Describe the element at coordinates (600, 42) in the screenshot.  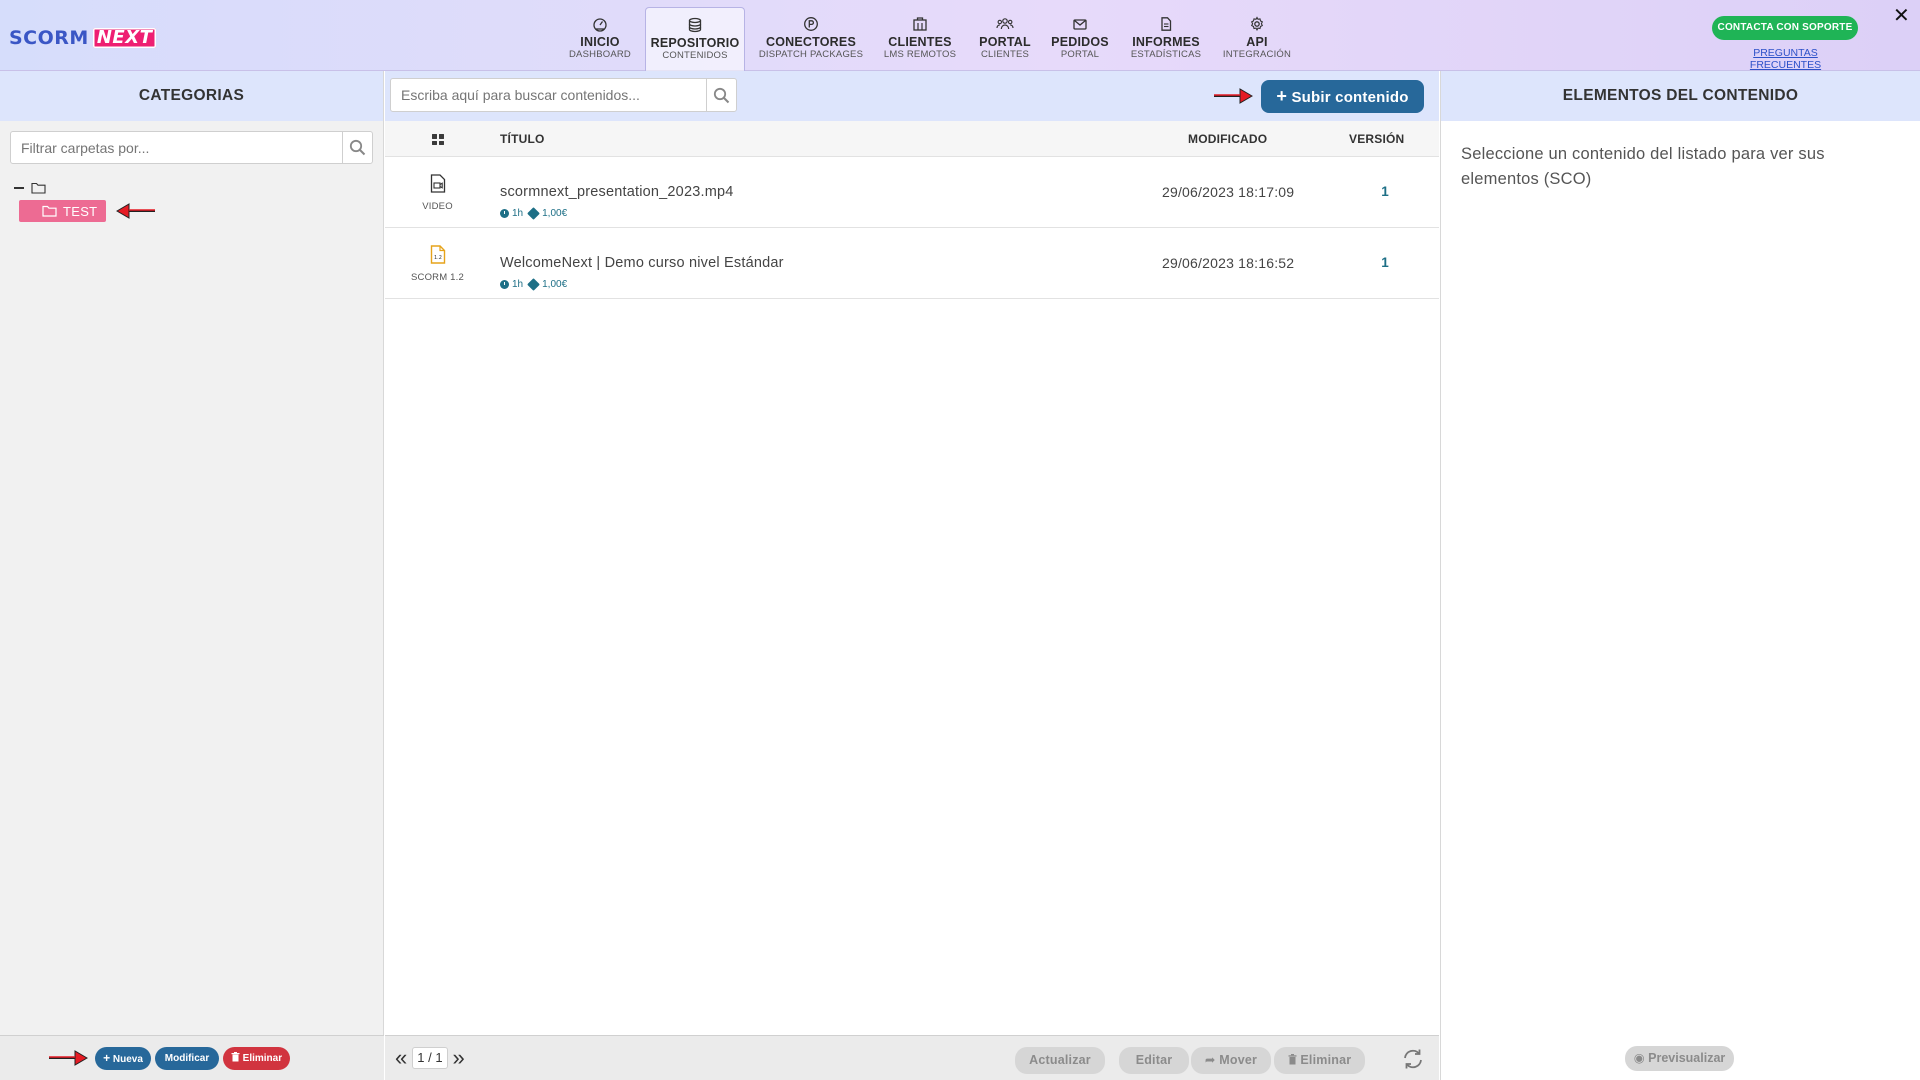
I see `nav-label: INICIO` at that location.